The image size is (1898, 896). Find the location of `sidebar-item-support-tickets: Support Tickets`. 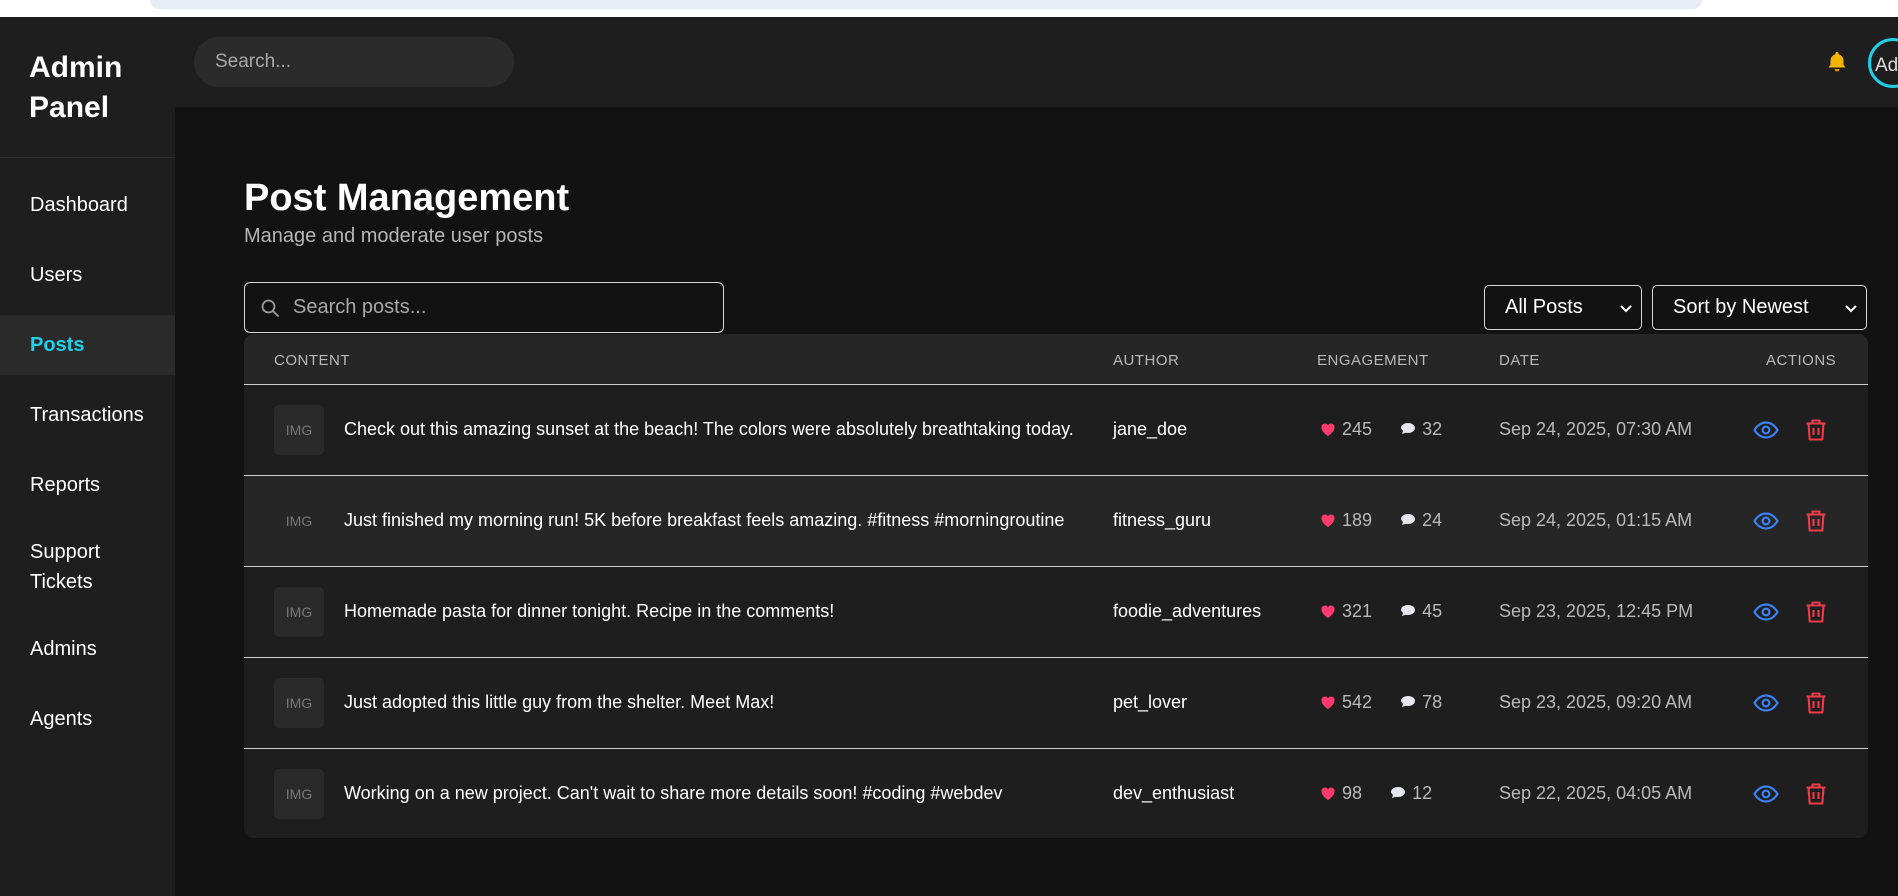

sidebar-item-support-tickets: Support Tickets is located at coordinates (75, 567).